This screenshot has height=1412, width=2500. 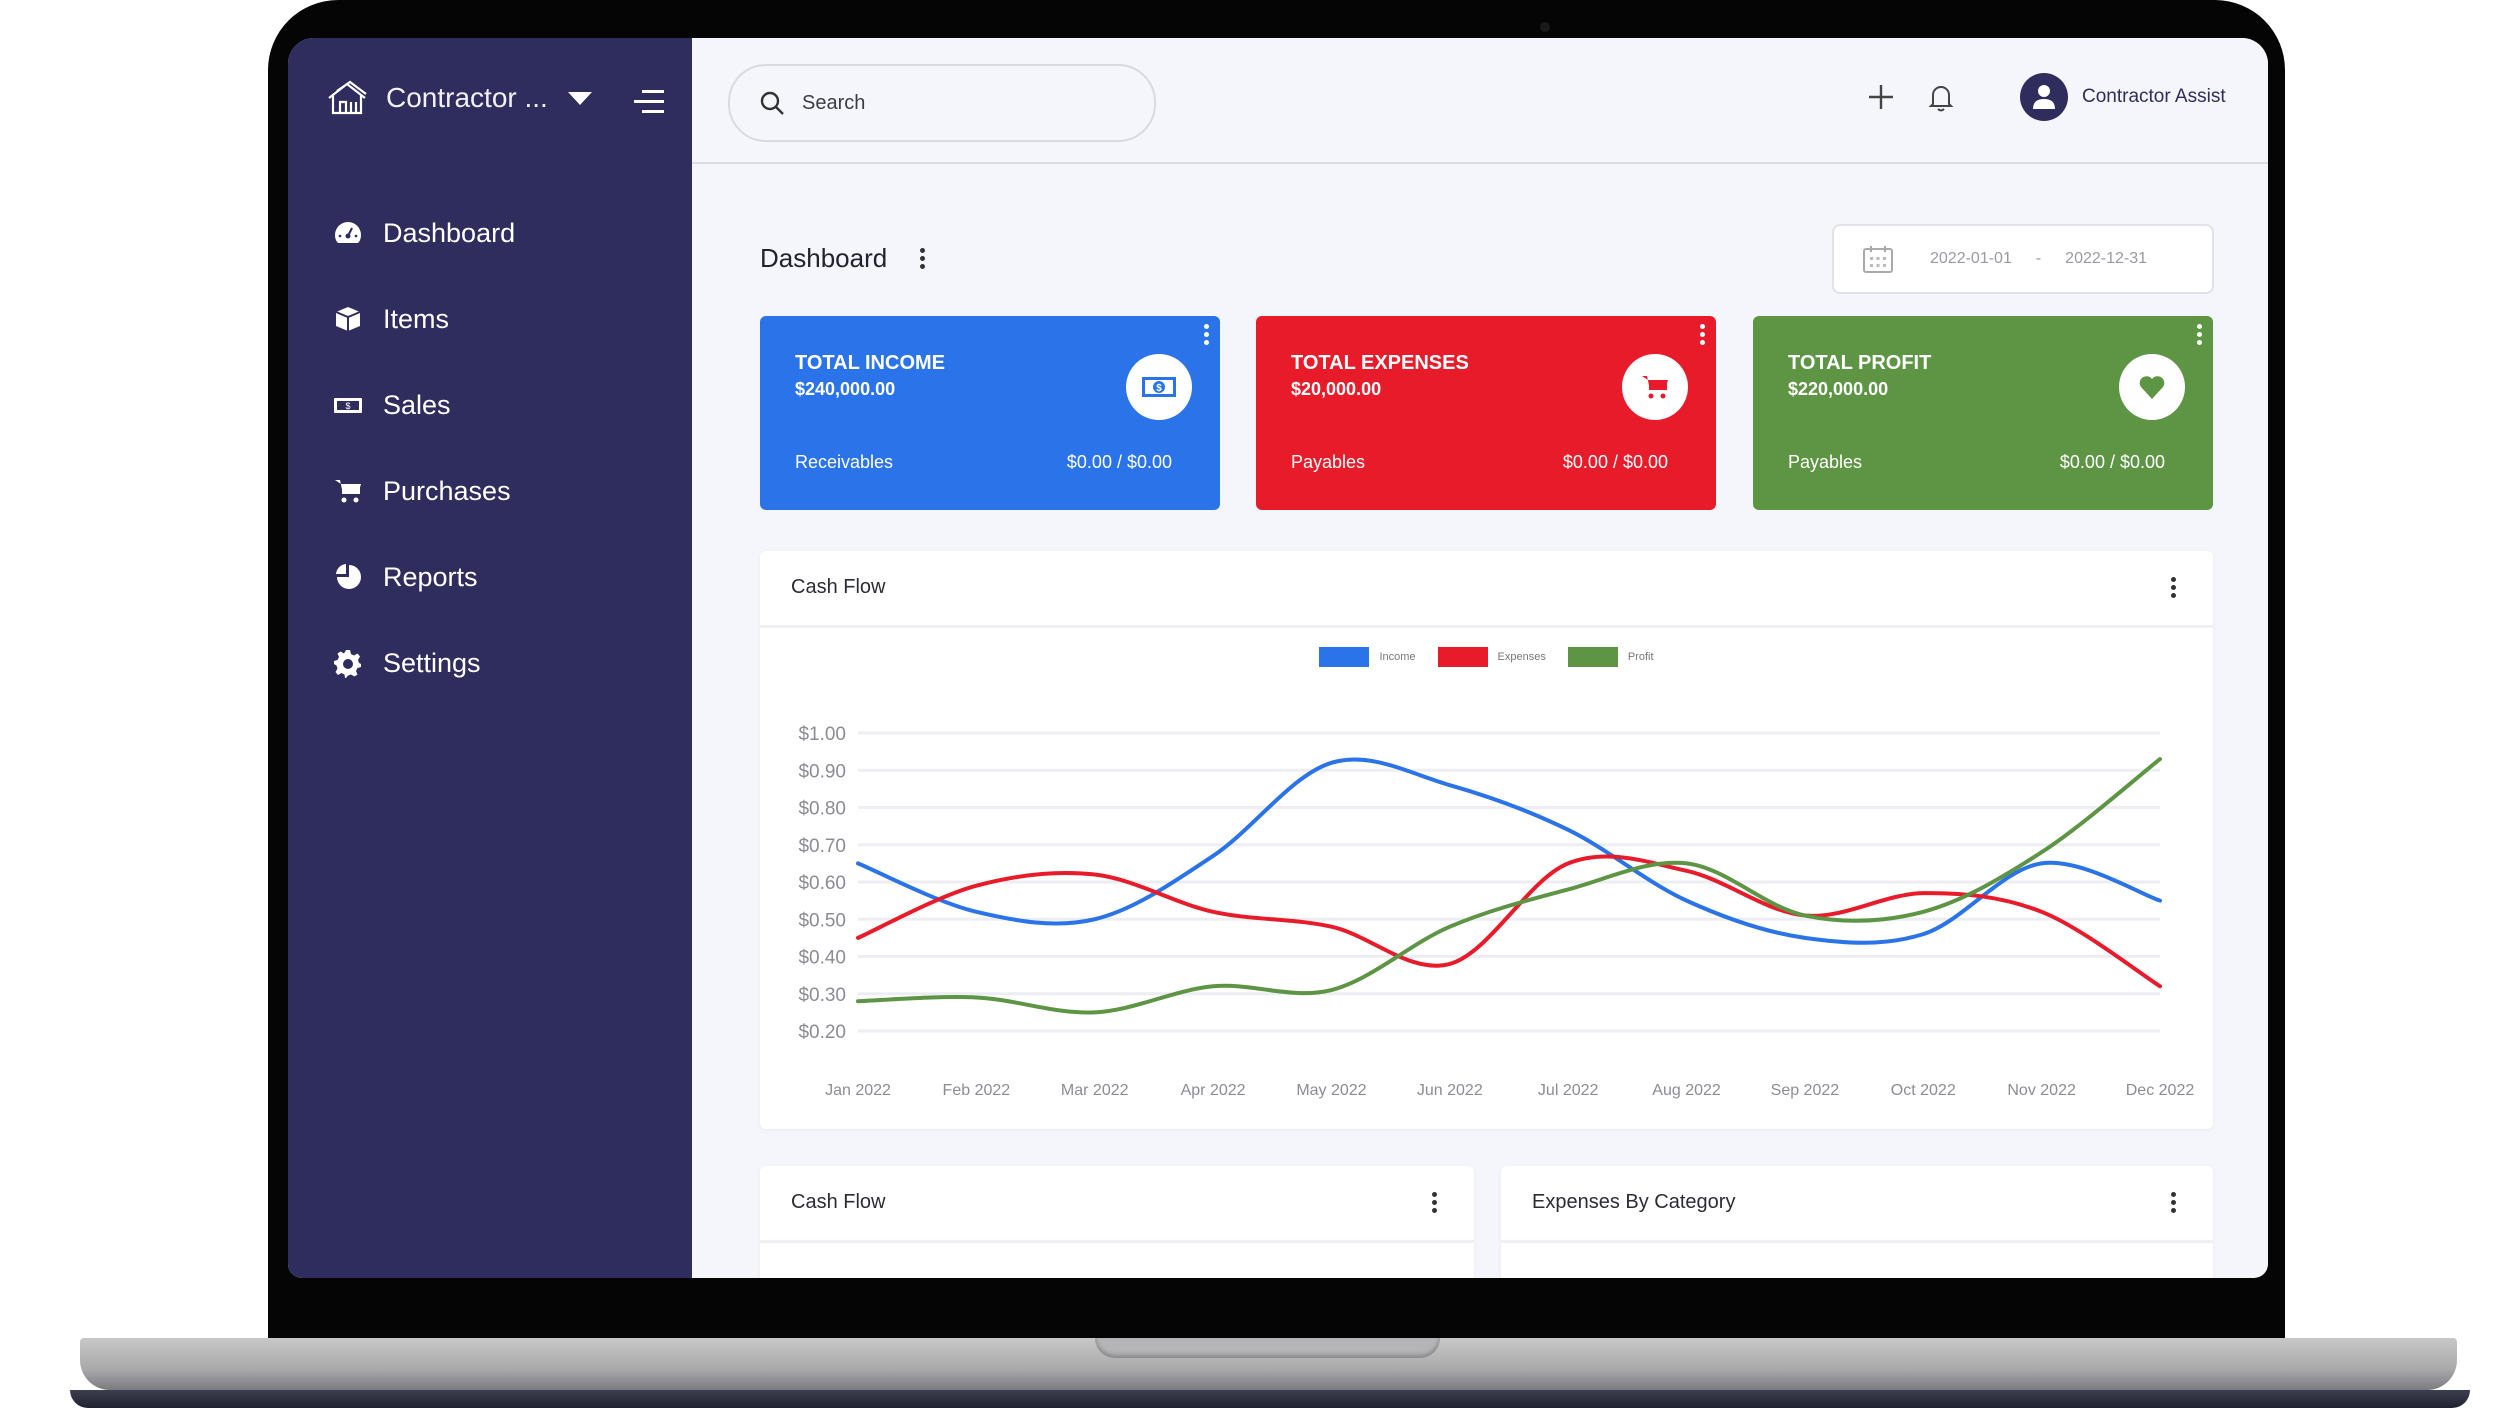 I want to click on series-line-profit, so click(x=1509, y=886).